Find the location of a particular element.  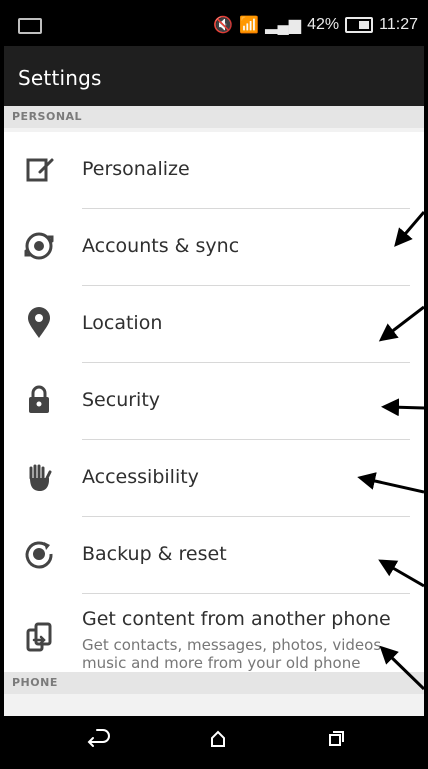

section-label: PHONE is located at coordinates (35, 682).